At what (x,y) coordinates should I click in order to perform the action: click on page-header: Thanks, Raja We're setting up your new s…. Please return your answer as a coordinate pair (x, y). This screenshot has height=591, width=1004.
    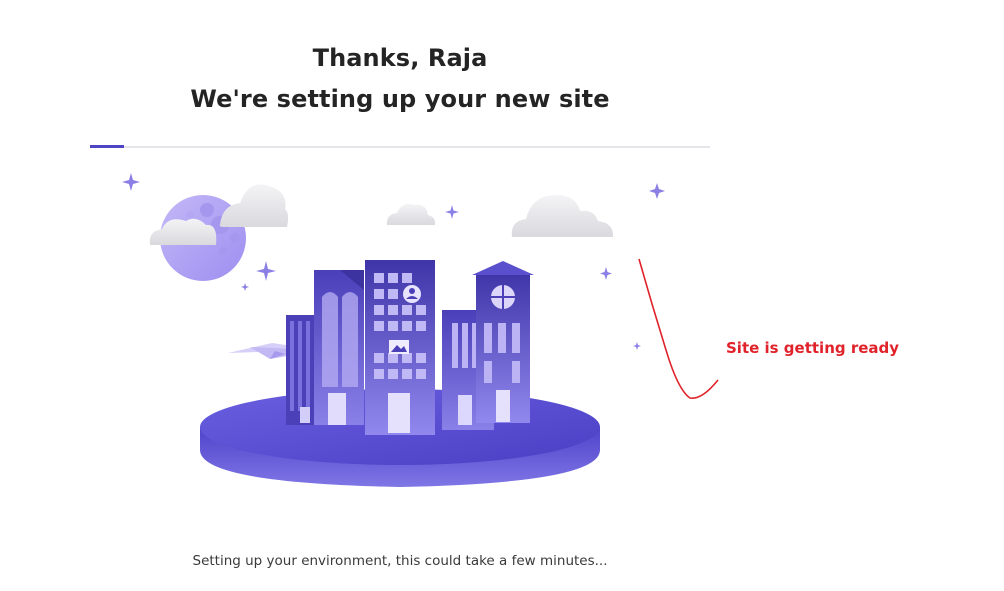
    Looking at the image, I should click on (400, 79).